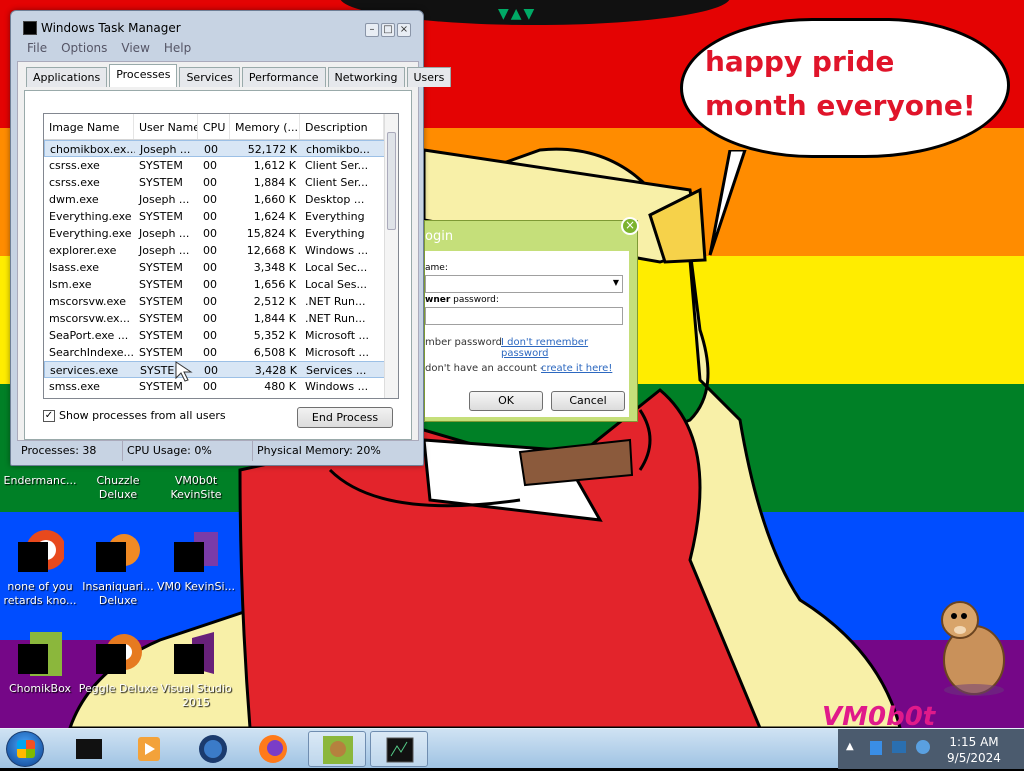  I want to click on cell-image-name: csrss.exe, so click(74, 165).